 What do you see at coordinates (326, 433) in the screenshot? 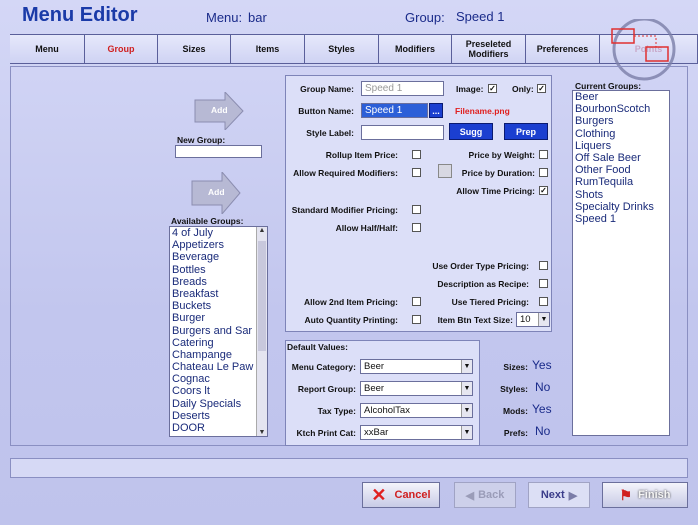
I see `kitchen-print-cat-label: Ktch Print Cat:` at bounding box center [326, 433].